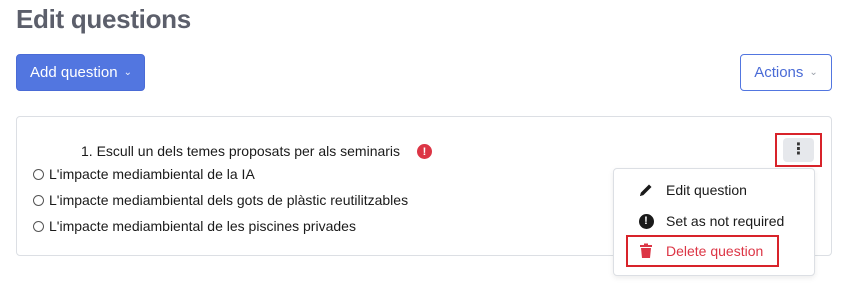  I want to click on menu-item-delete-question: Delete question, so click(699, 251).